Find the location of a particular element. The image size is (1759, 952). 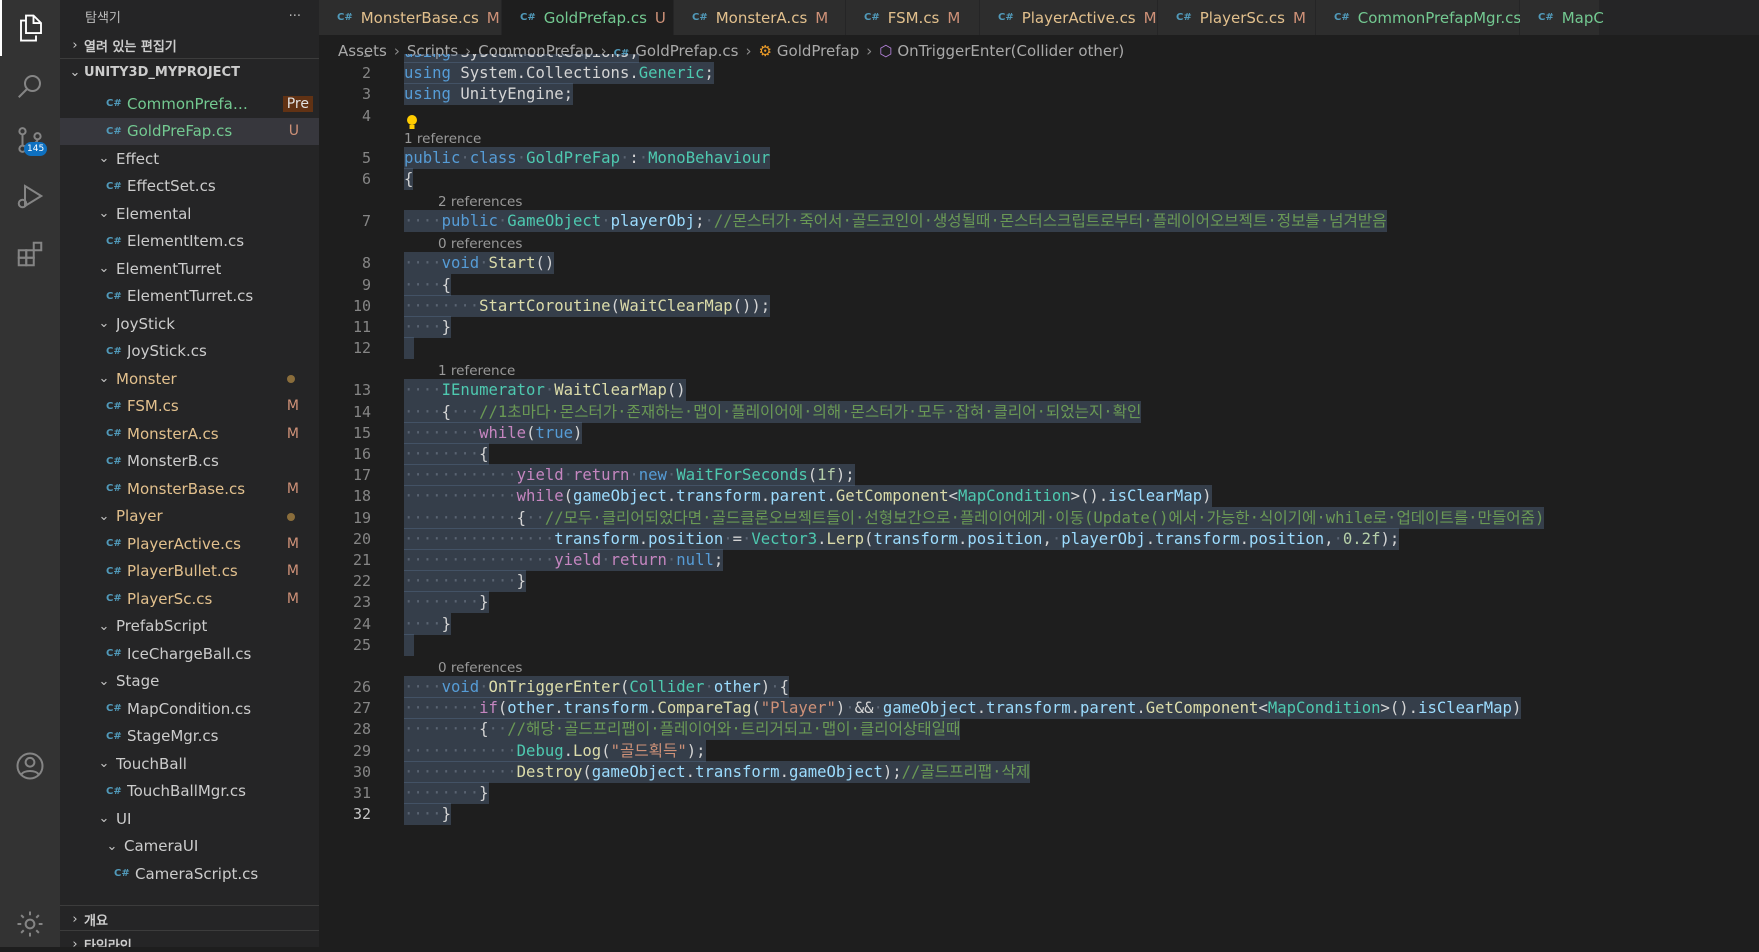

folder-item: ⌄ CameraUI is located at coordinates (189, 847).